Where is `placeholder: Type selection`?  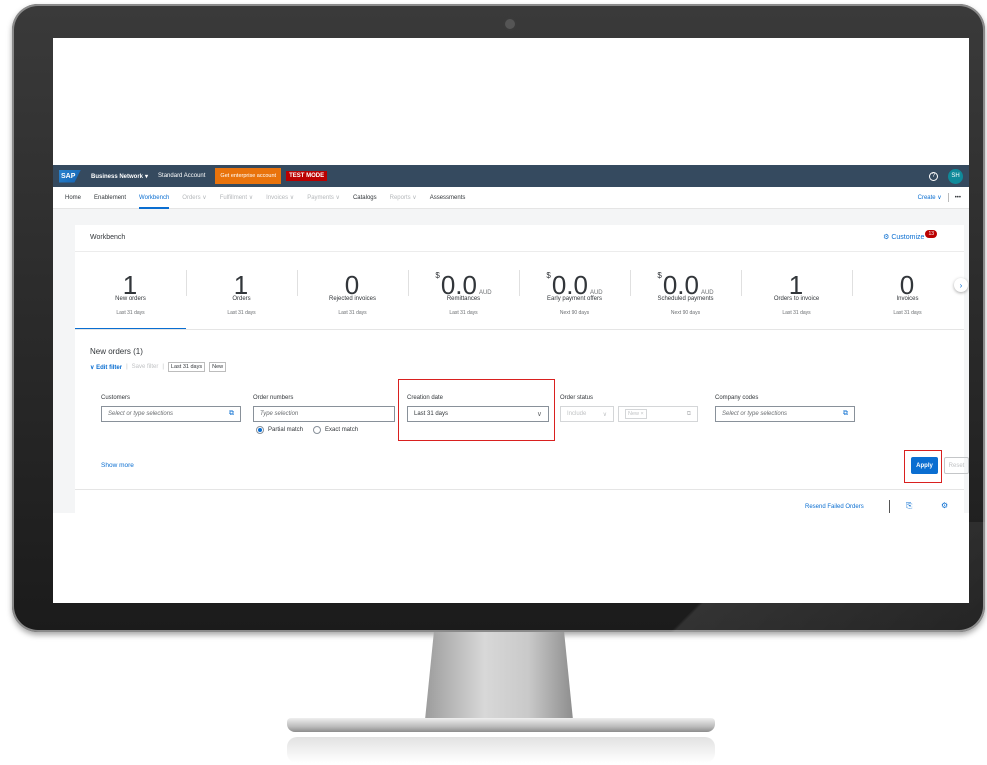 placeholder: Type selection is located at coordinates (279, 414).